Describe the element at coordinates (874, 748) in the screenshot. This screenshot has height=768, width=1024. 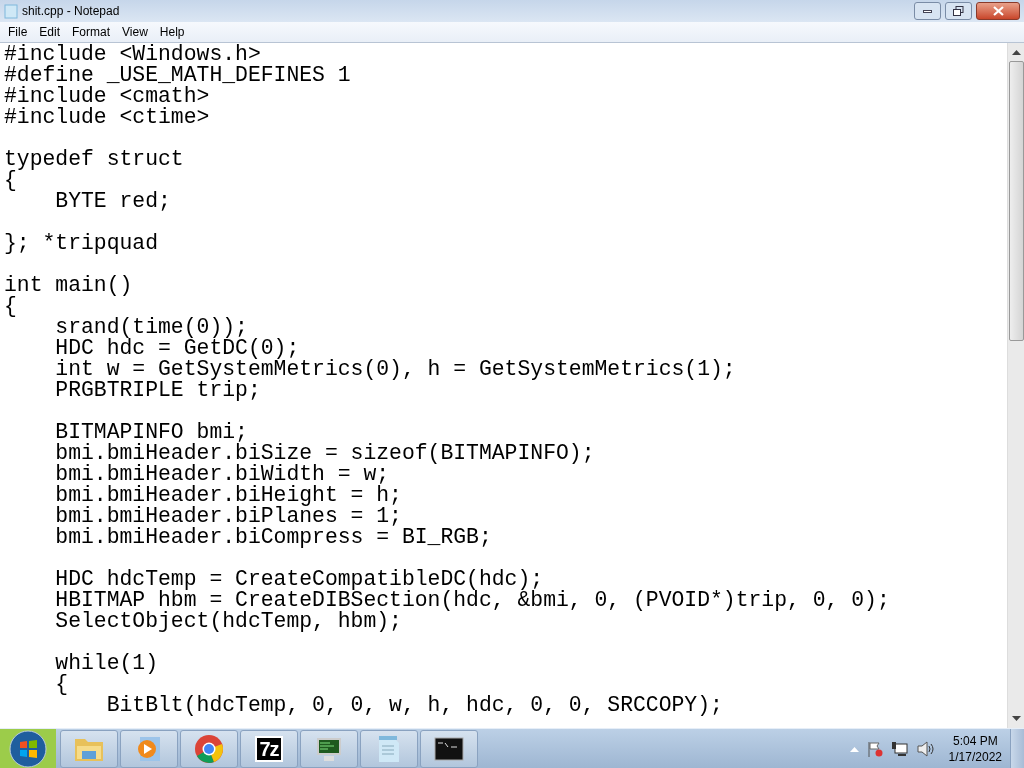
I see `flag-icon` at that location.